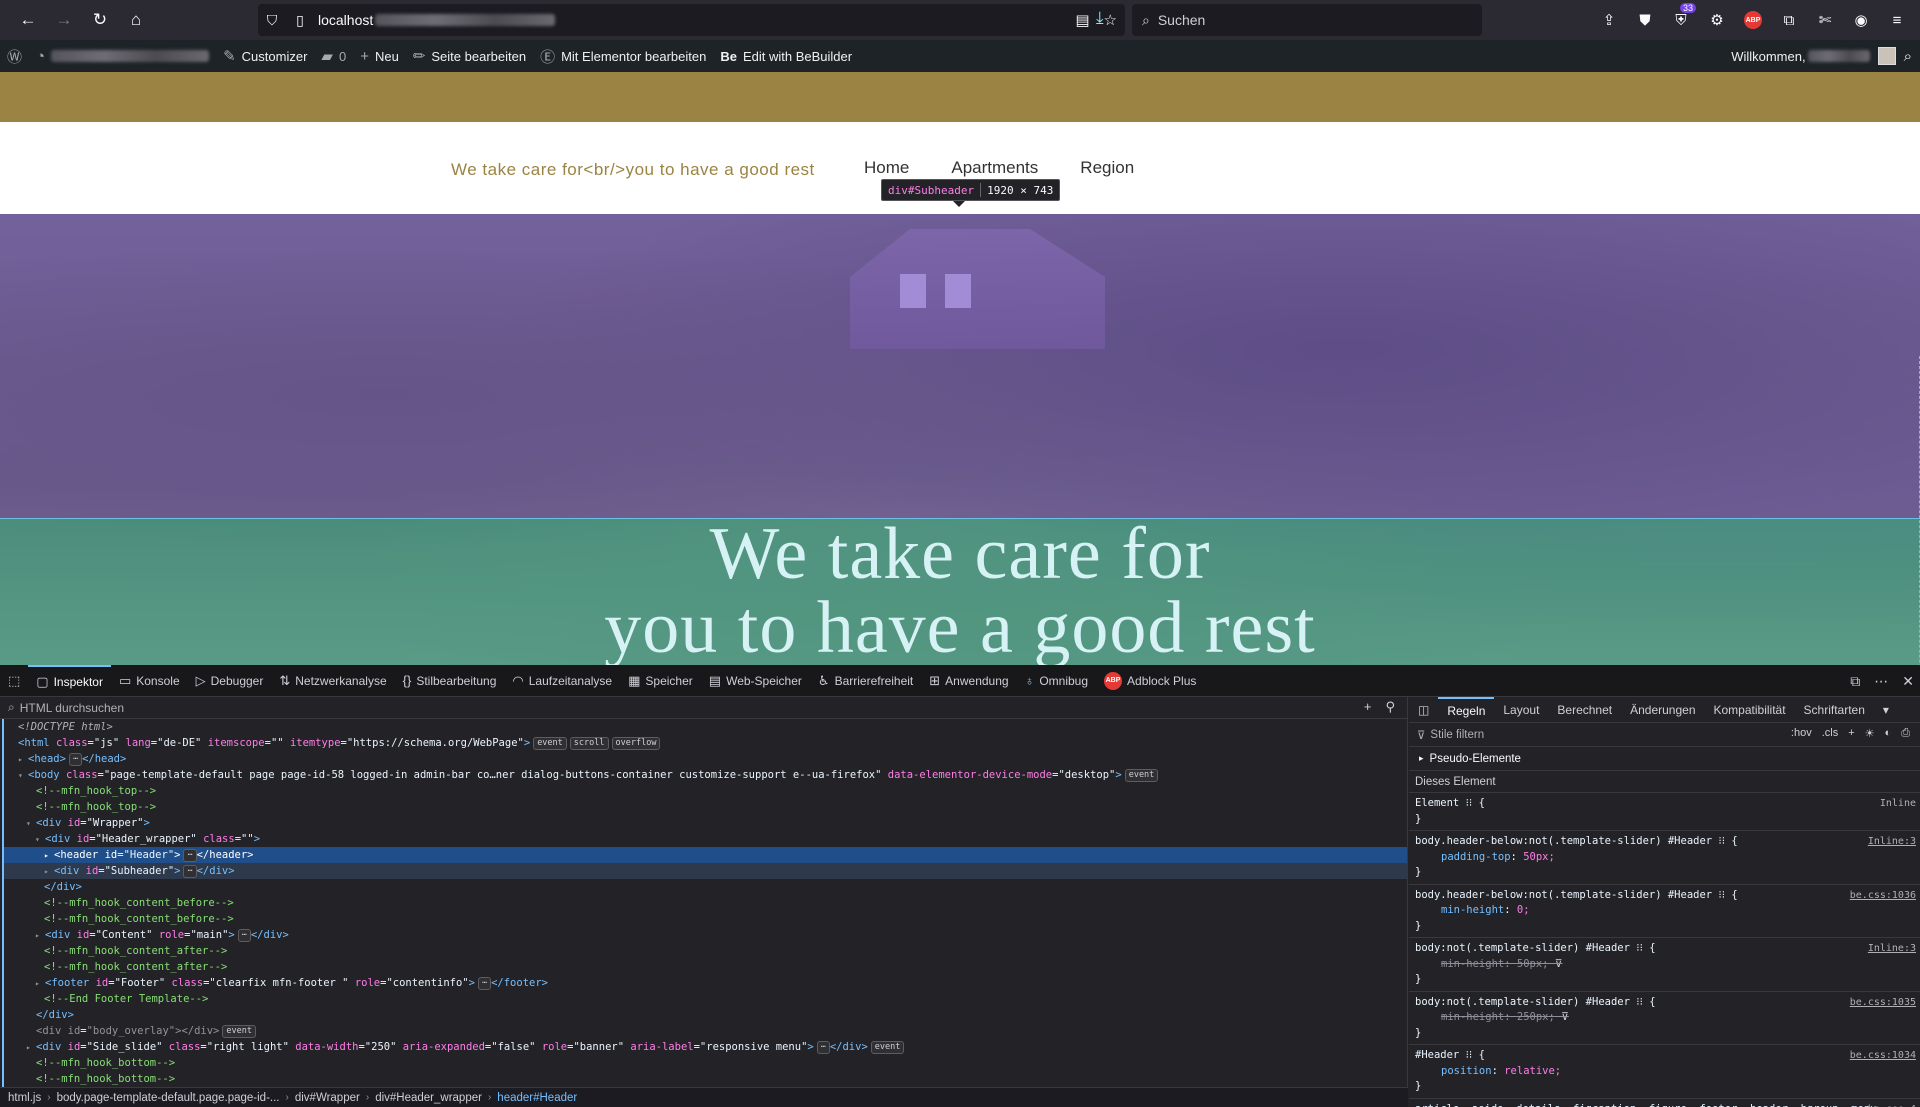 Image resolution: width=1920 pixels, height=1107 pixels. What do you see at coordinates (1664, 735) in the screenshot?
I see `styles-filter: ⊽ Stile filtern :hov .cls + ☀ ◐ ⎙` at bounding box center [1664, 735].